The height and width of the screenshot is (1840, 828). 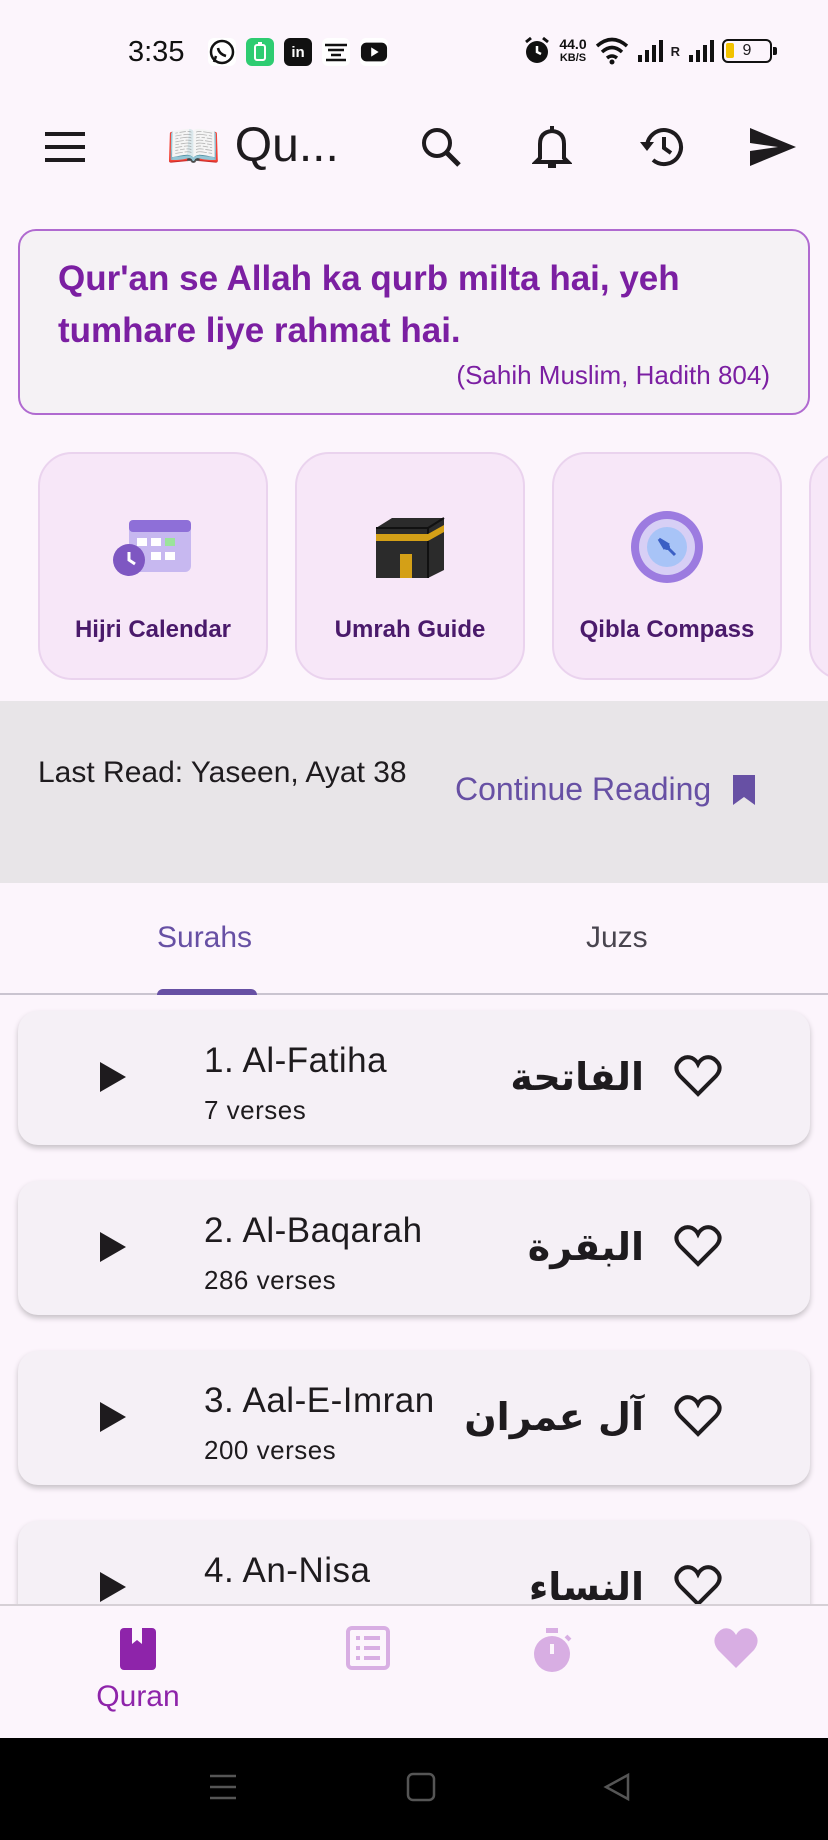 I want to click on app-icon, so click(x=336, y=52).